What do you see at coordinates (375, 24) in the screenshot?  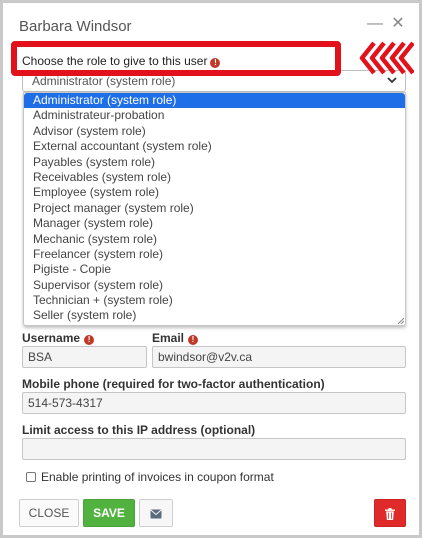 I see `minimize-icon: —` at bounding box center [375, 24].